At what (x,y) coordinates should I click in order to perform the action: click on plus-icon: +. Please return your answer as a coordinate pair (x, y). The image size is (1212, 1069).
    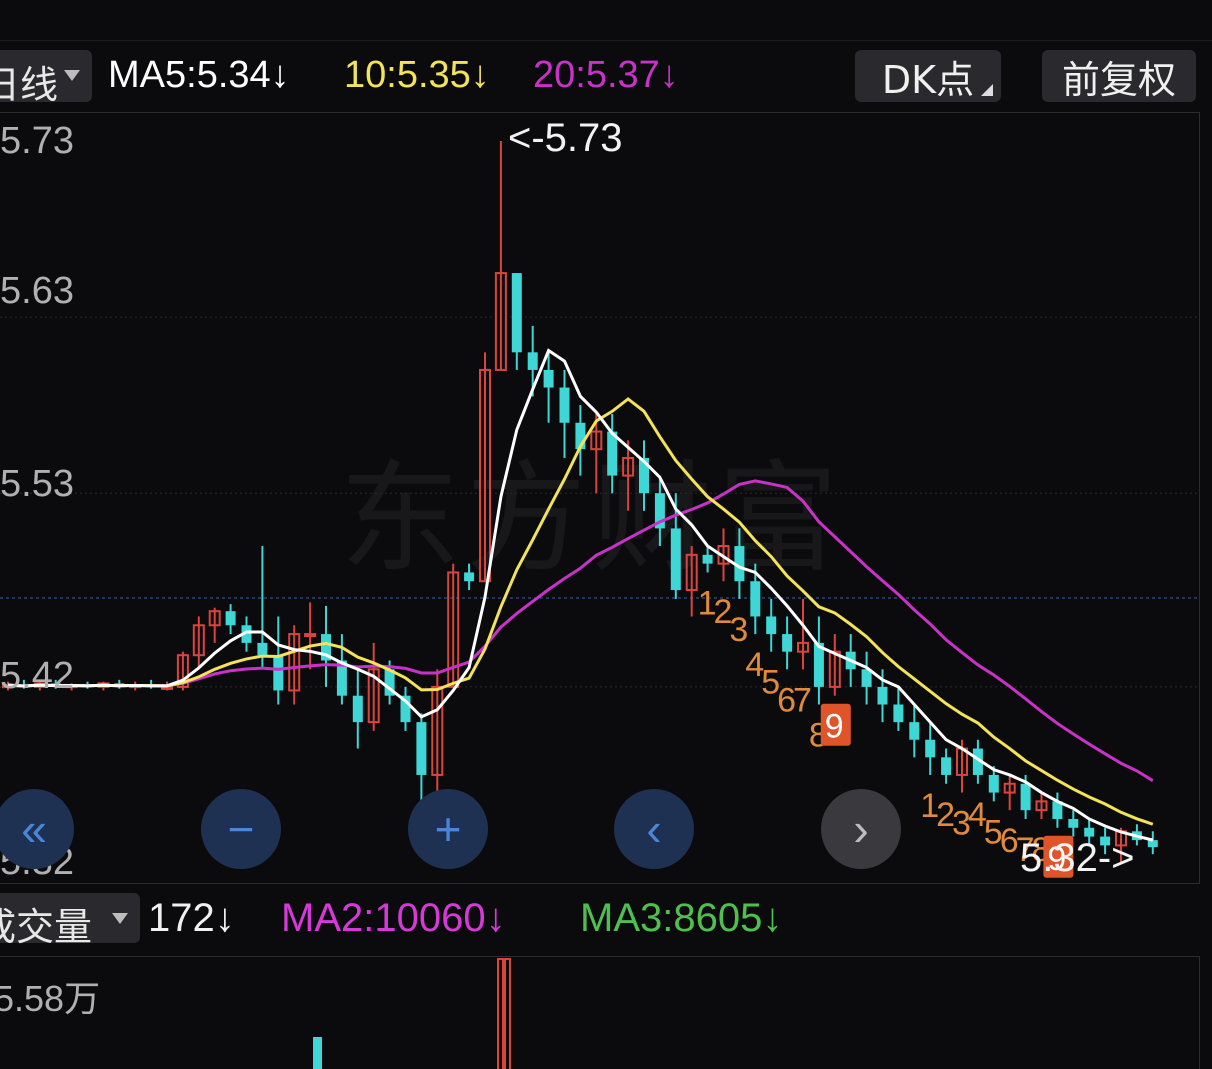
    Looking at the image, I should click on (448, 829).